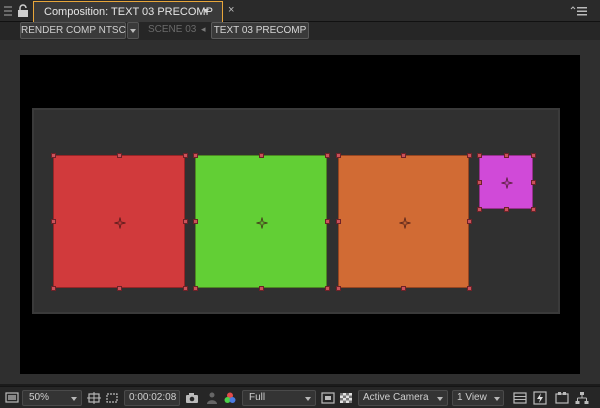  I want to click on breadcrumb-current-comp: TEXT 03 PRECOMP, so click(260, 30).